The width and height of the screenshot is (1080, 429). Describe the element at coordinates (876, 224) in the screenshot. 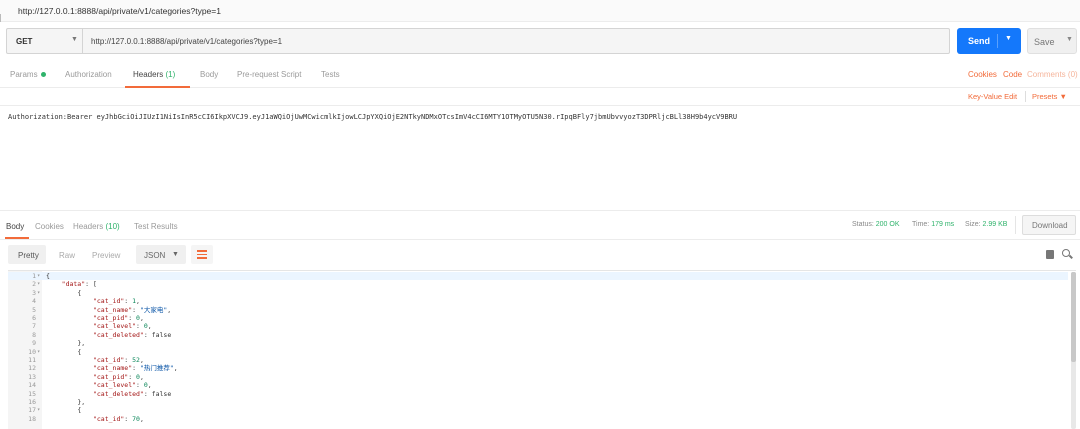

I see `status-indicator: Status: 200 OK` at that location.